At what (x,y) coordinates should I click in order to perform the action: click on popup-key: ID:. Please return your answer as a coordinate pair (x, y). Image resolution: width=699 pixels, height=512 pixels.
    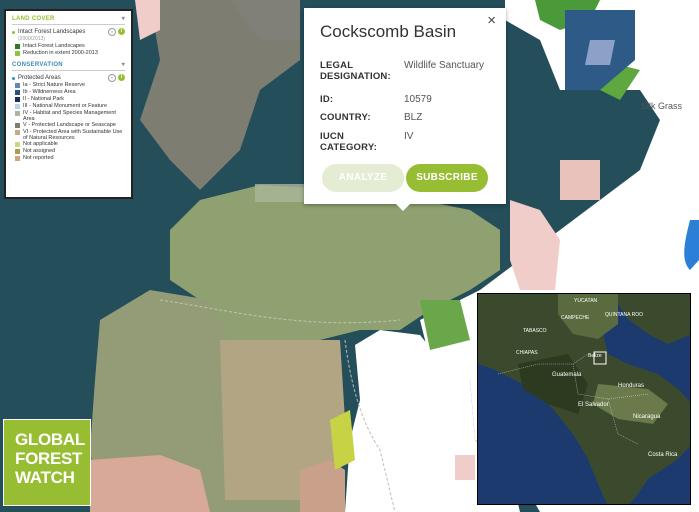
    Looking at the image, I should click on (327, 99).